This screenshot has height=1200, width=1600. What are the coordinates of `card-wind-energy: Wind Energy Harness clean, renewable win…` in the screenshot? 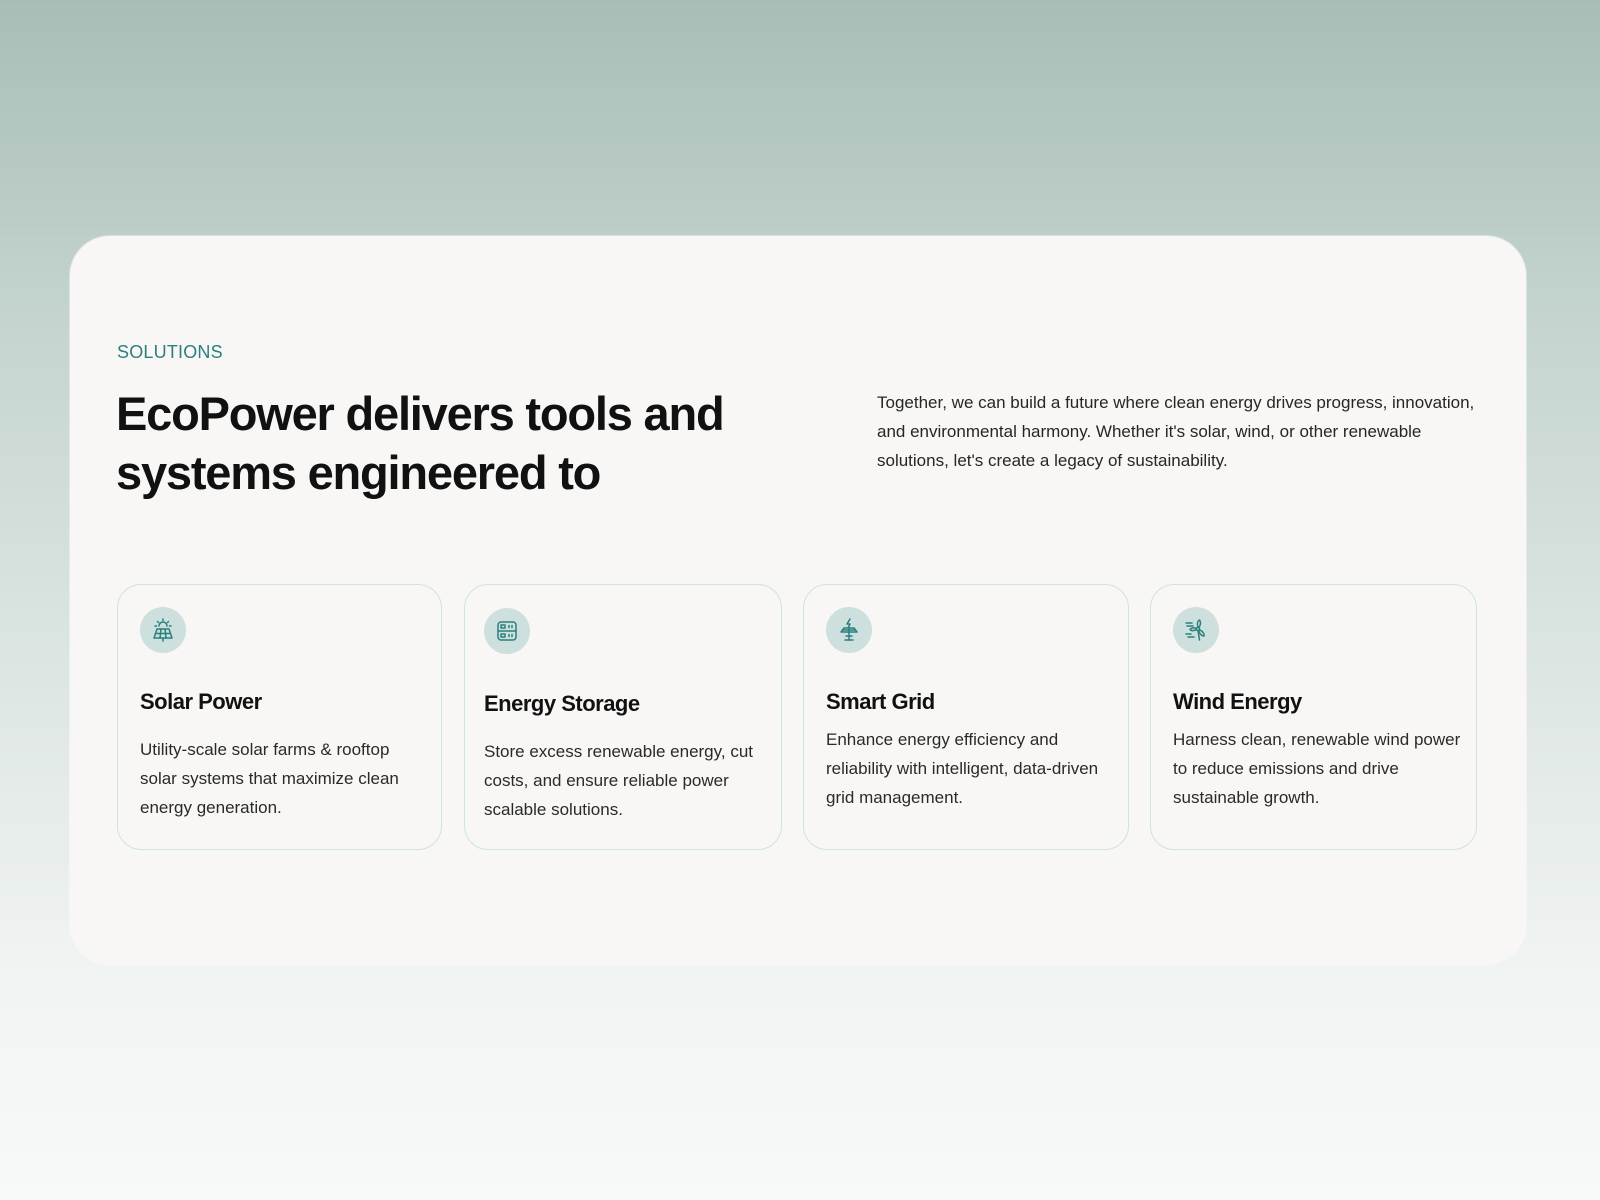 It's located at (1313, 717).